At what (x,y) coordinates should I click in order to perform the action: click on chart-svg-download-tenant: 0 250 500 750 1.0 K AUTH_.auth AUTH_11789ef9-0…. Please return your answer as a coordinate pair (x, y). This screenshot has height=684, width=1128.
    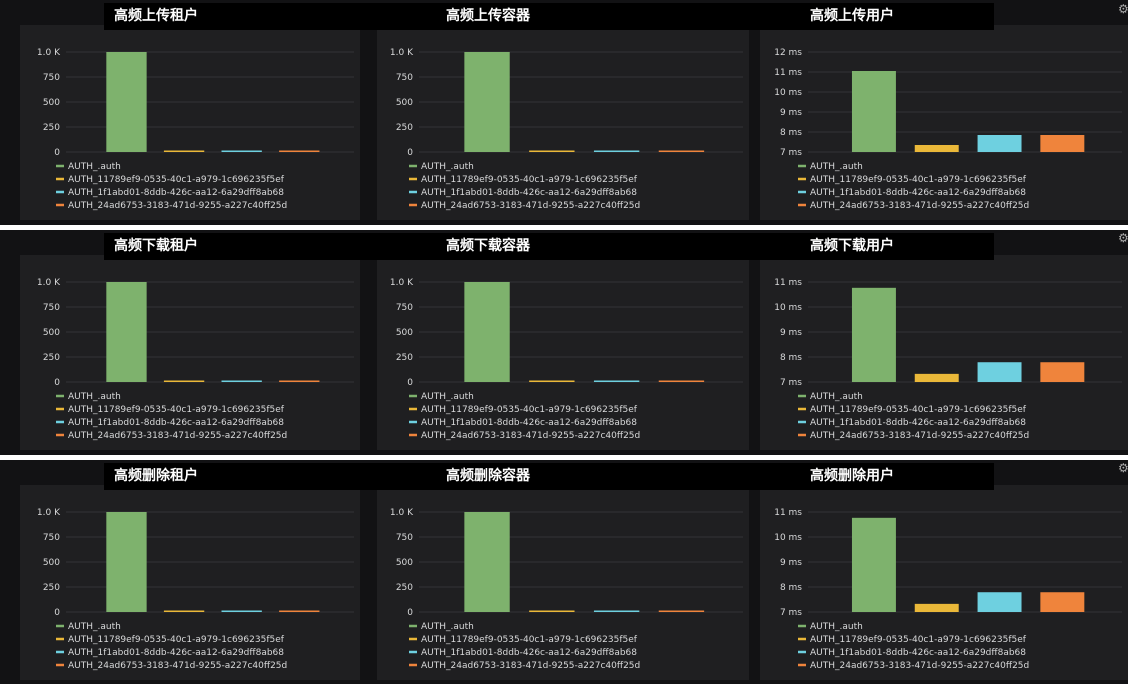
    Looking at the image, I should click on (195, 359).